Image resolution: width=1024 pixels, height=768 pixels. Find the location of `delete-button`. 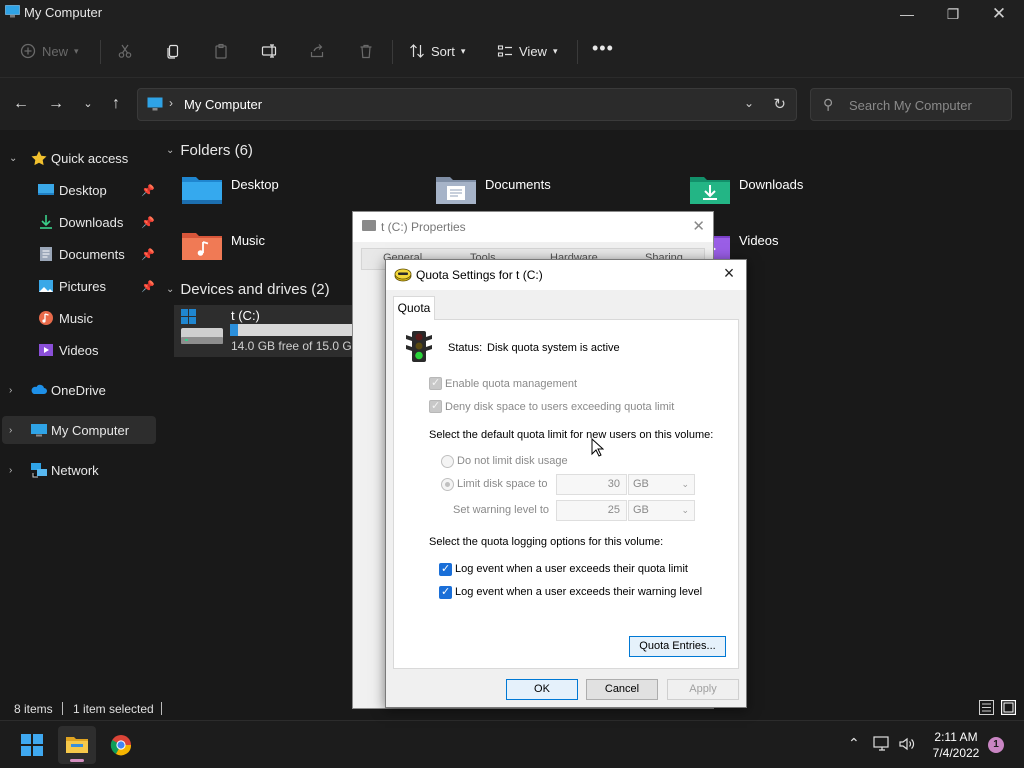

delete-button is located at coordinates (366, 51).